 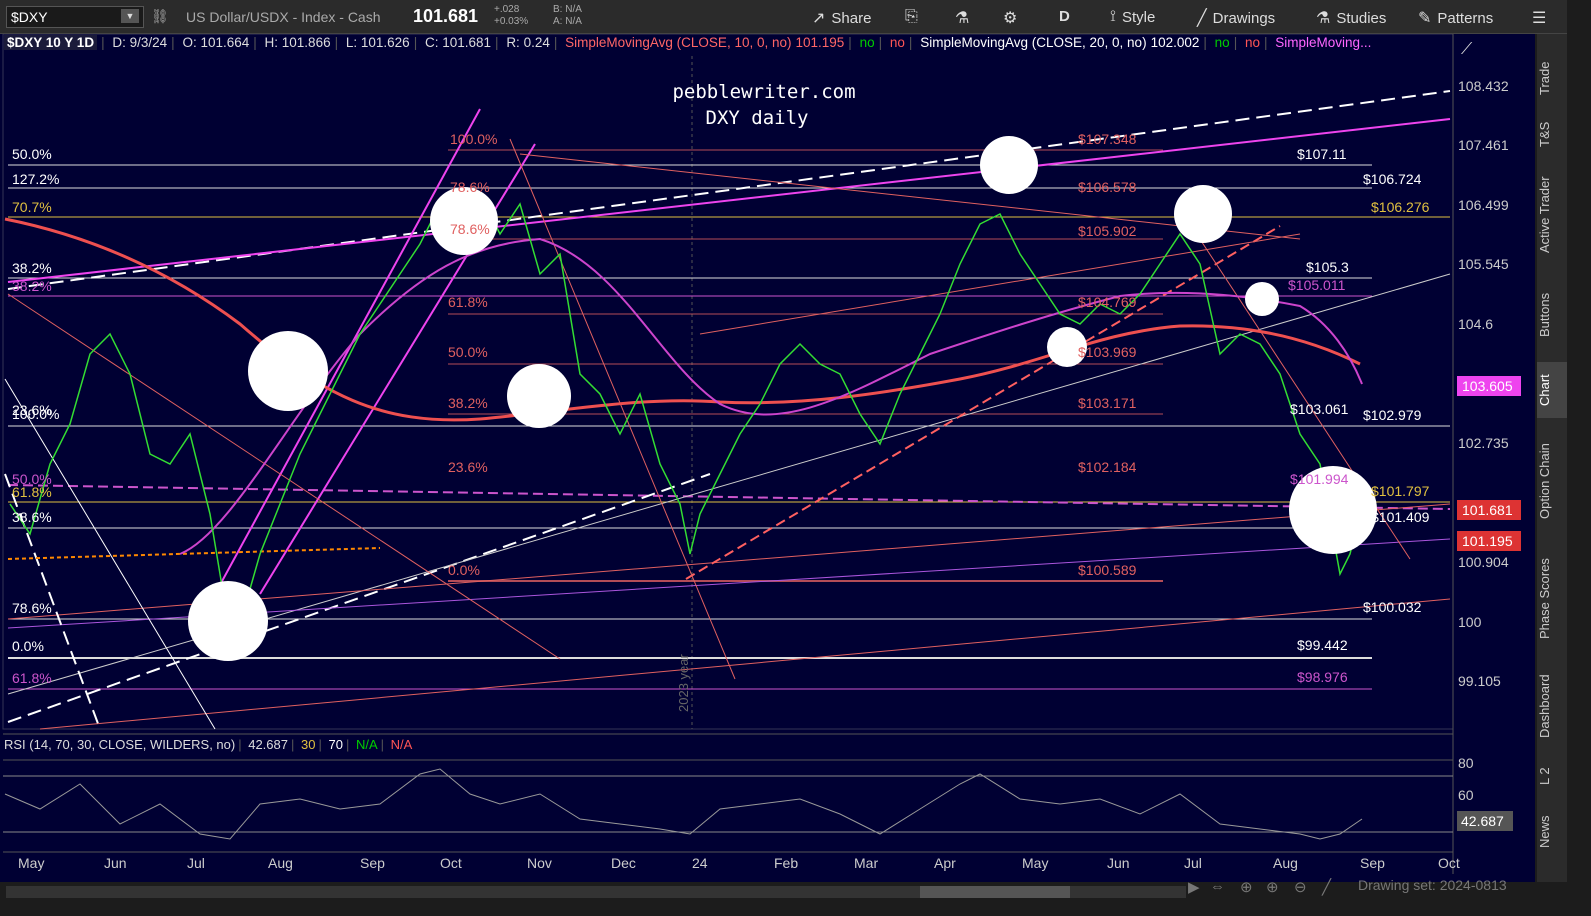 What do you see at coordinates (1118, 863) in the screenshot?
I see `x-tick: Jun` at bounding box center [1118, 863].